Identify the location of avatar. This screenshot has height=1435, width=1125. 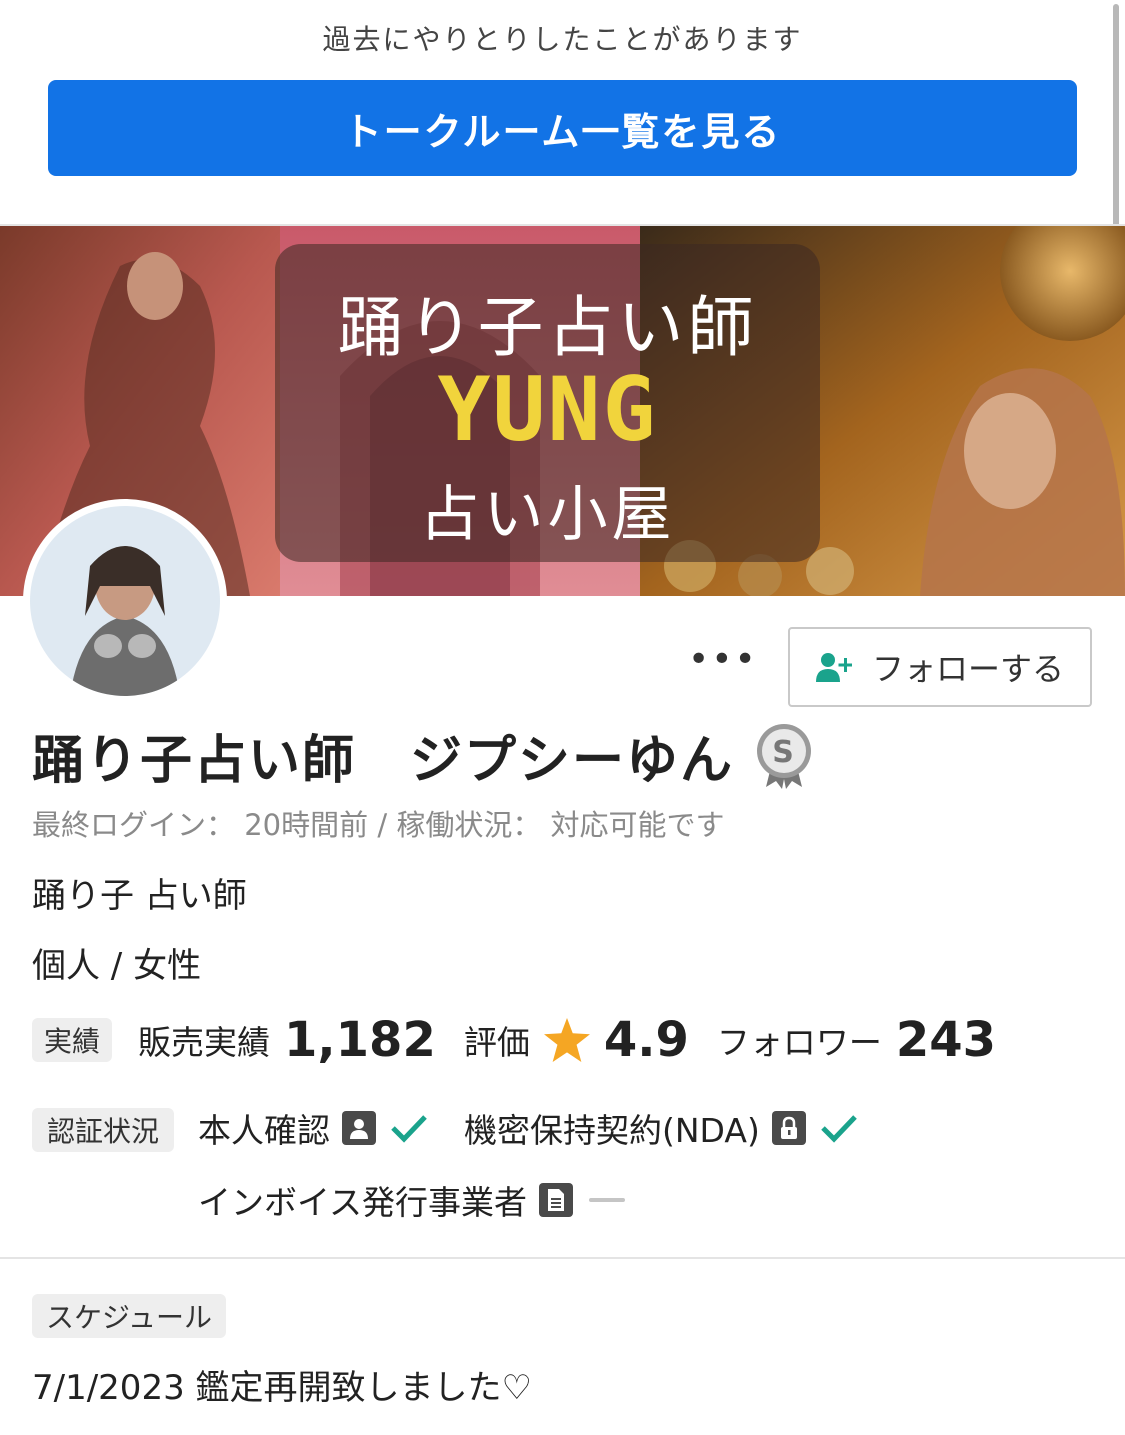
(125, 601).